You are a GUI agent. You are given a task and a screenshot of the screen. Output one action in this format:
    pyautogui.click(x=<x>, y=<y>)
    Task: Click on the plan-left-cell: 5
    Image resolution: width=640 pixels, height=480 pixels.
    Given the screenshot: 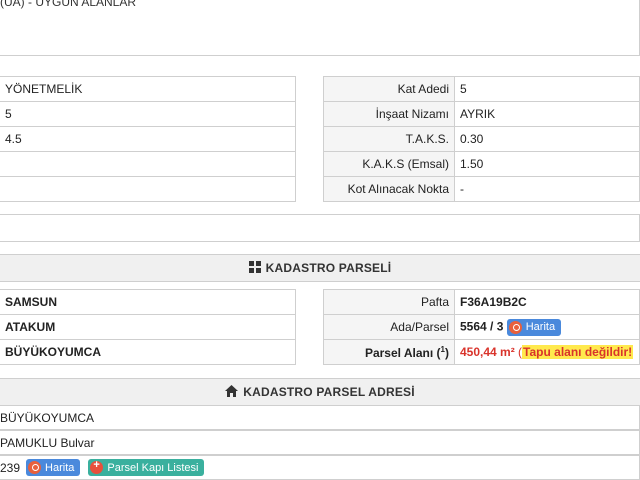 What is the action you would take?
    pyautogui.click(x=148, y=114)
    